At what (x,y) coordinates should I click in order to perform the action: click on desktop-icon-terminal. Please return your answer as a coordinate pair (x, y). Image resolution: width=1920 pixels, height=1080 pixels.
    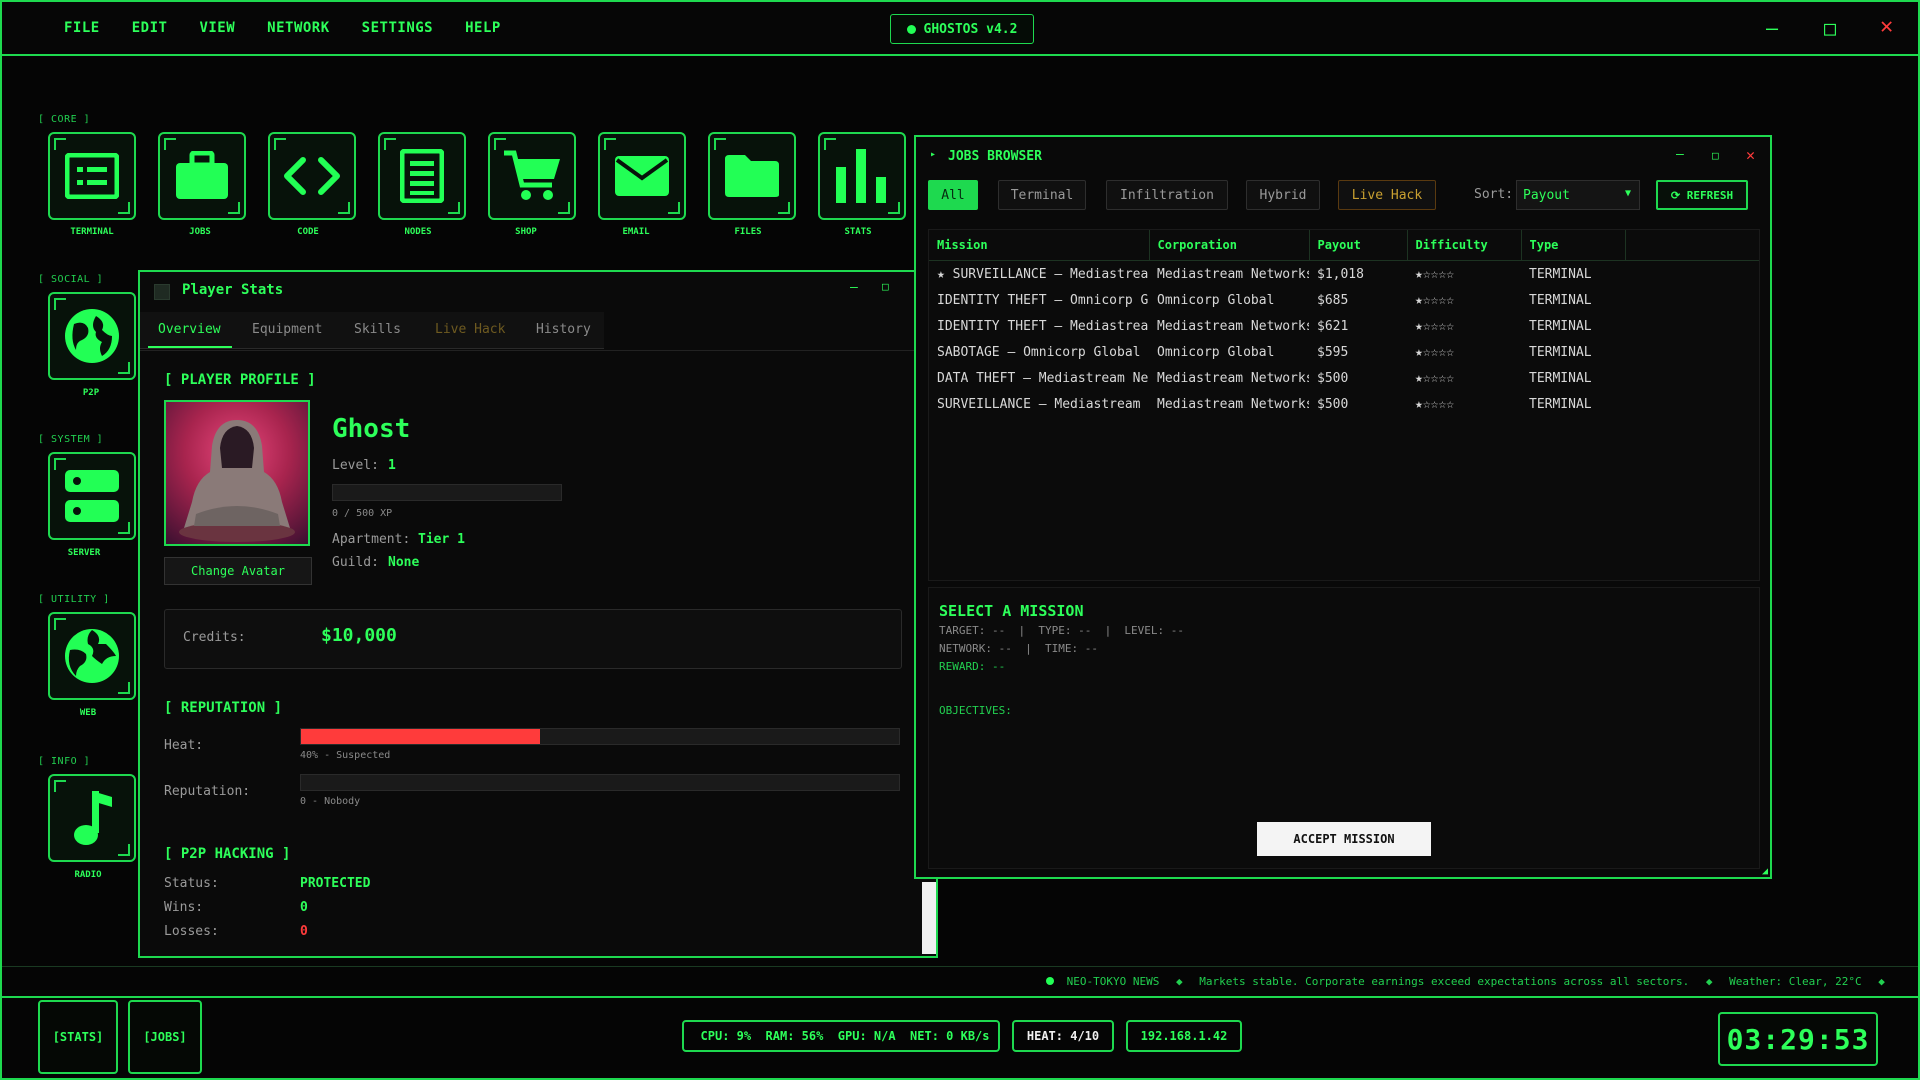
    Looking at the image, I should click on (92, 176).